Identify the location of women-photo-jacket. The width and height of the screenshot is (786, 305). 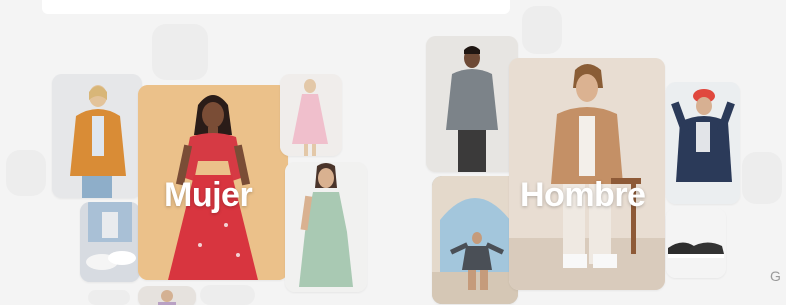
(97, 136).